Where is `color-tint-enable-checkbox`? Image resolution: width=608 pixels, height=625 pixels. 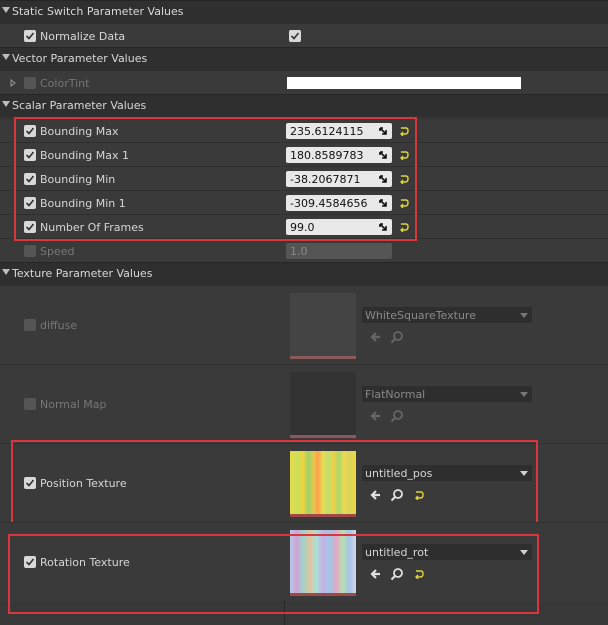
color-tint-enable-checkbox is located at coordinates (30, 83).